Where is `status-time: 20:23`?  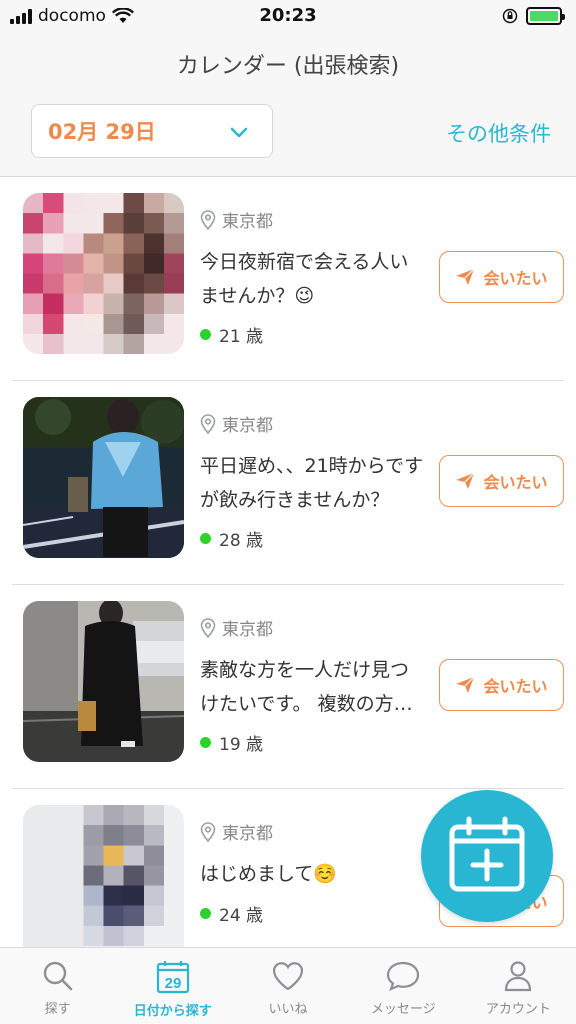 status-time: 20:23 is located at coordinates (288, 15).